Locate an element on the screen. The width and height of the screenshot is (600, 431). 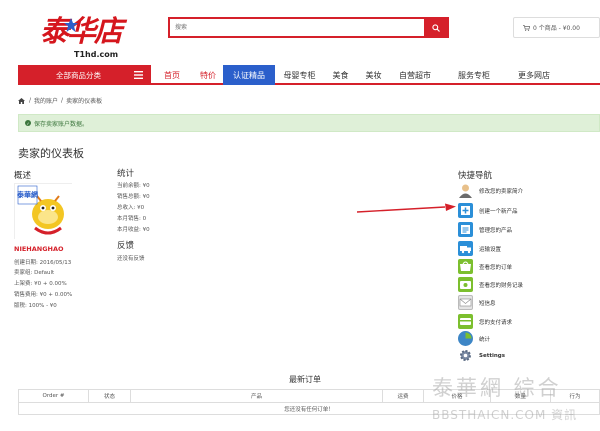
page-title: 卖家的仪表板 is located at coordinates (51, 153).